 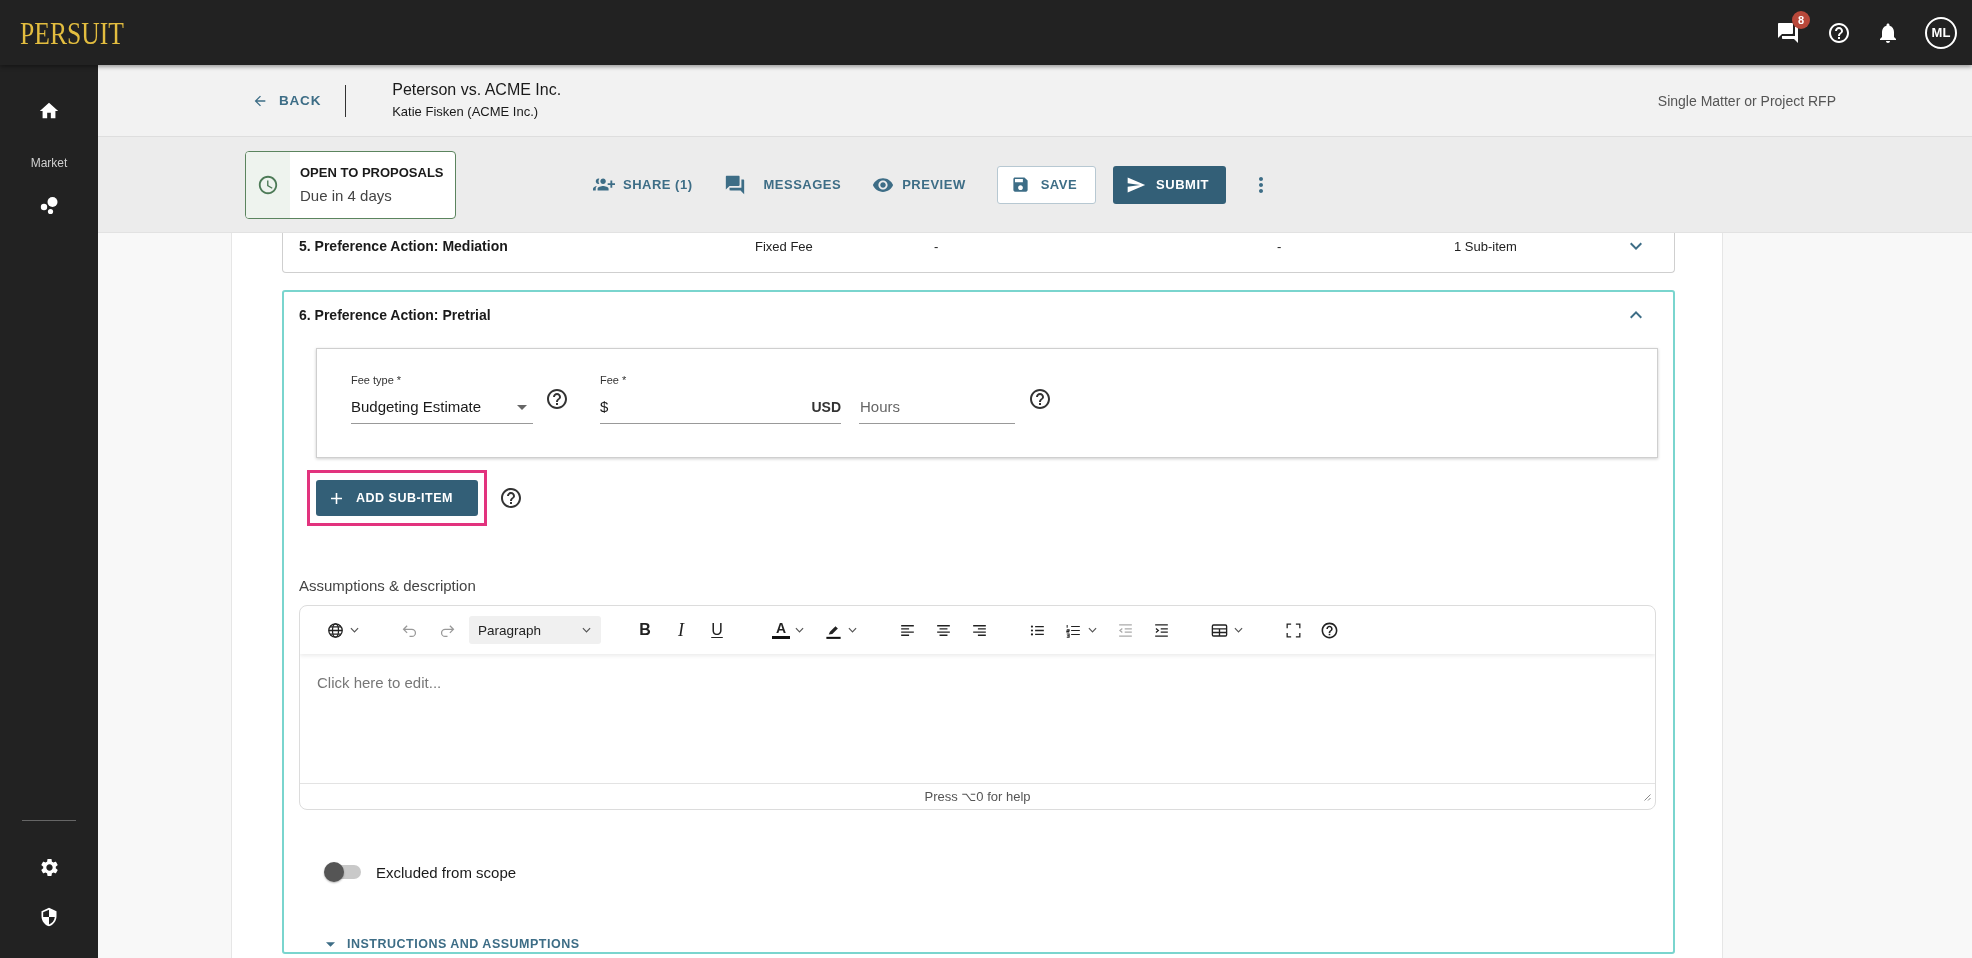 I want to click on rfp-type-text: Single Matter or Project RFP, so click(x=1746, y=100).